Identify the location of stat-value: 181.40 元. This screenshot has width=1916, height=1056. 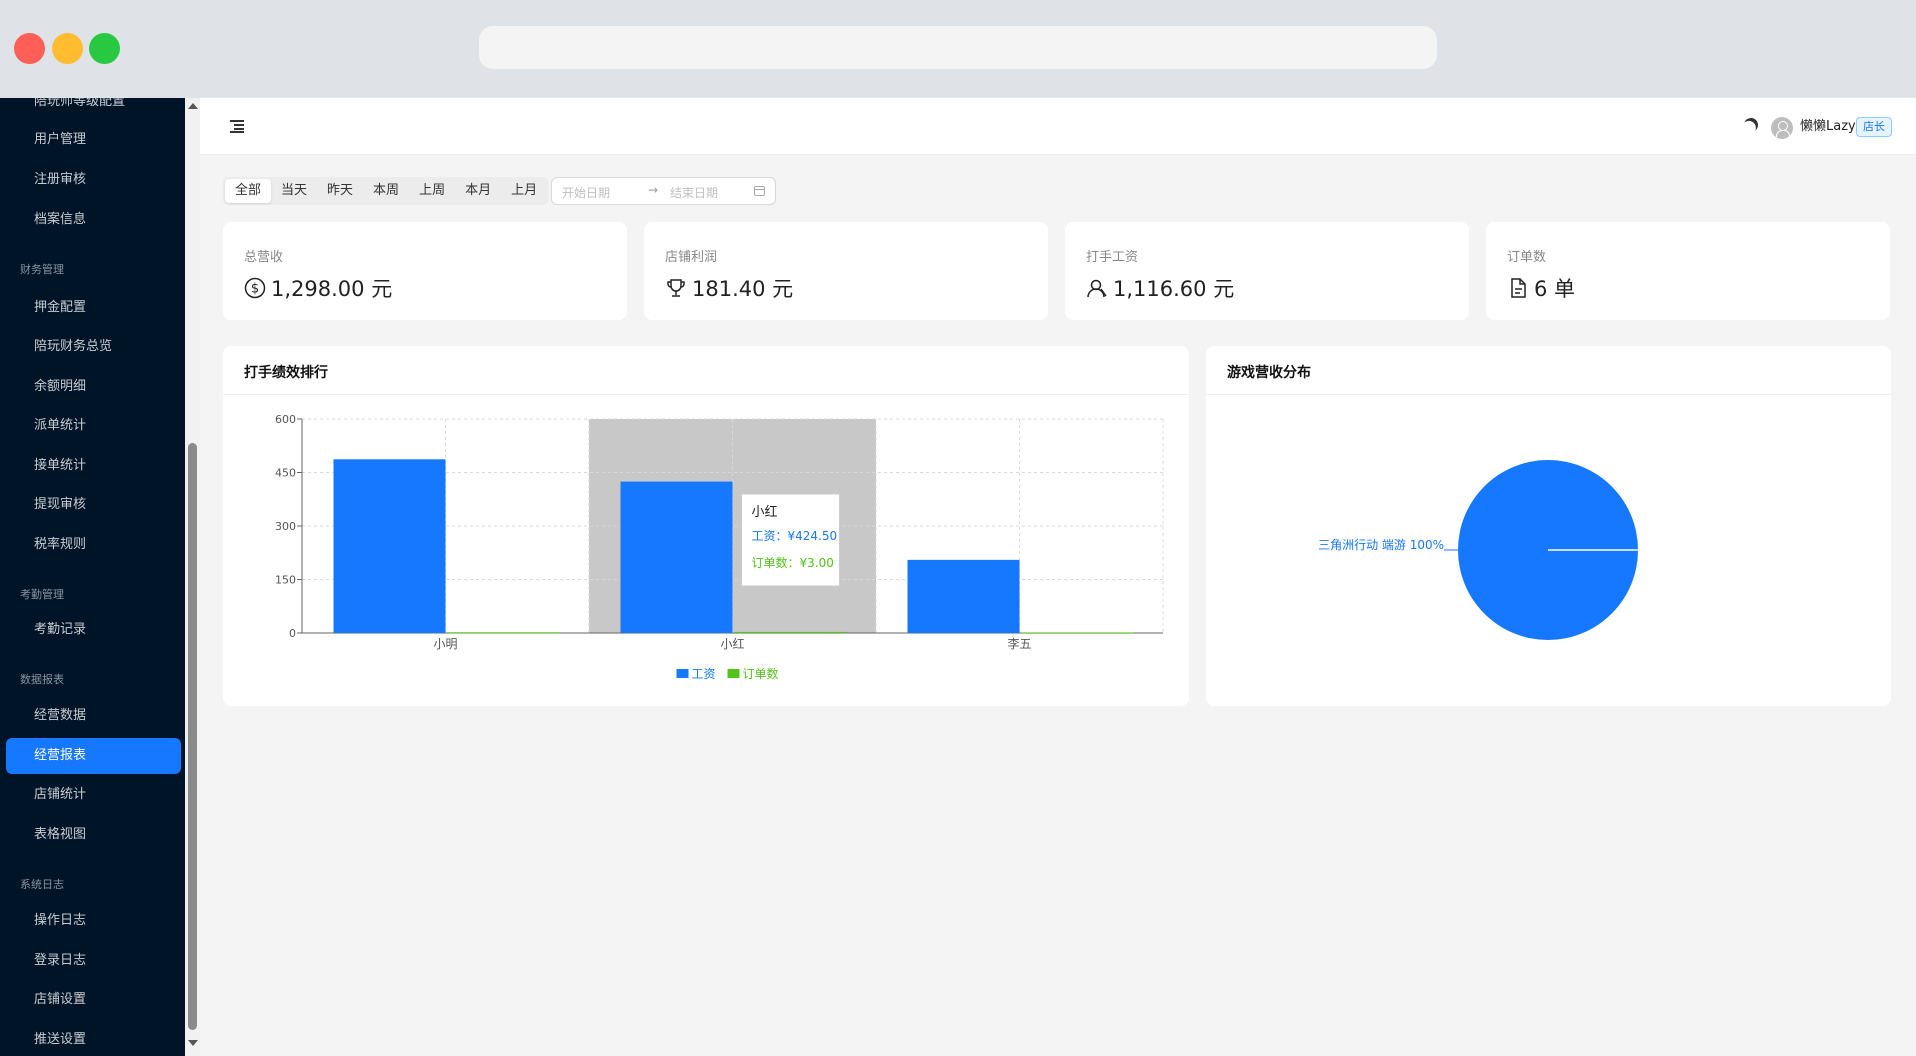
(743, 289).